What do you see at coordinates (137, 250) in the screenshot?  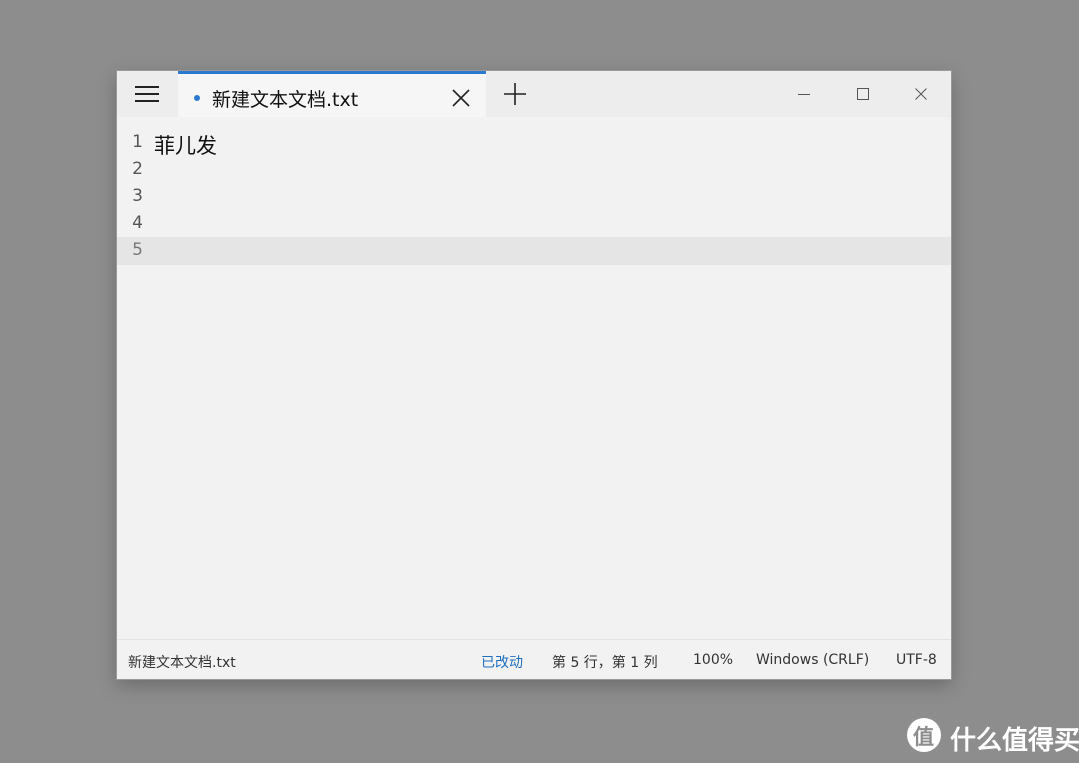 I see `line-number: 5` at bounding box center [137, 250].